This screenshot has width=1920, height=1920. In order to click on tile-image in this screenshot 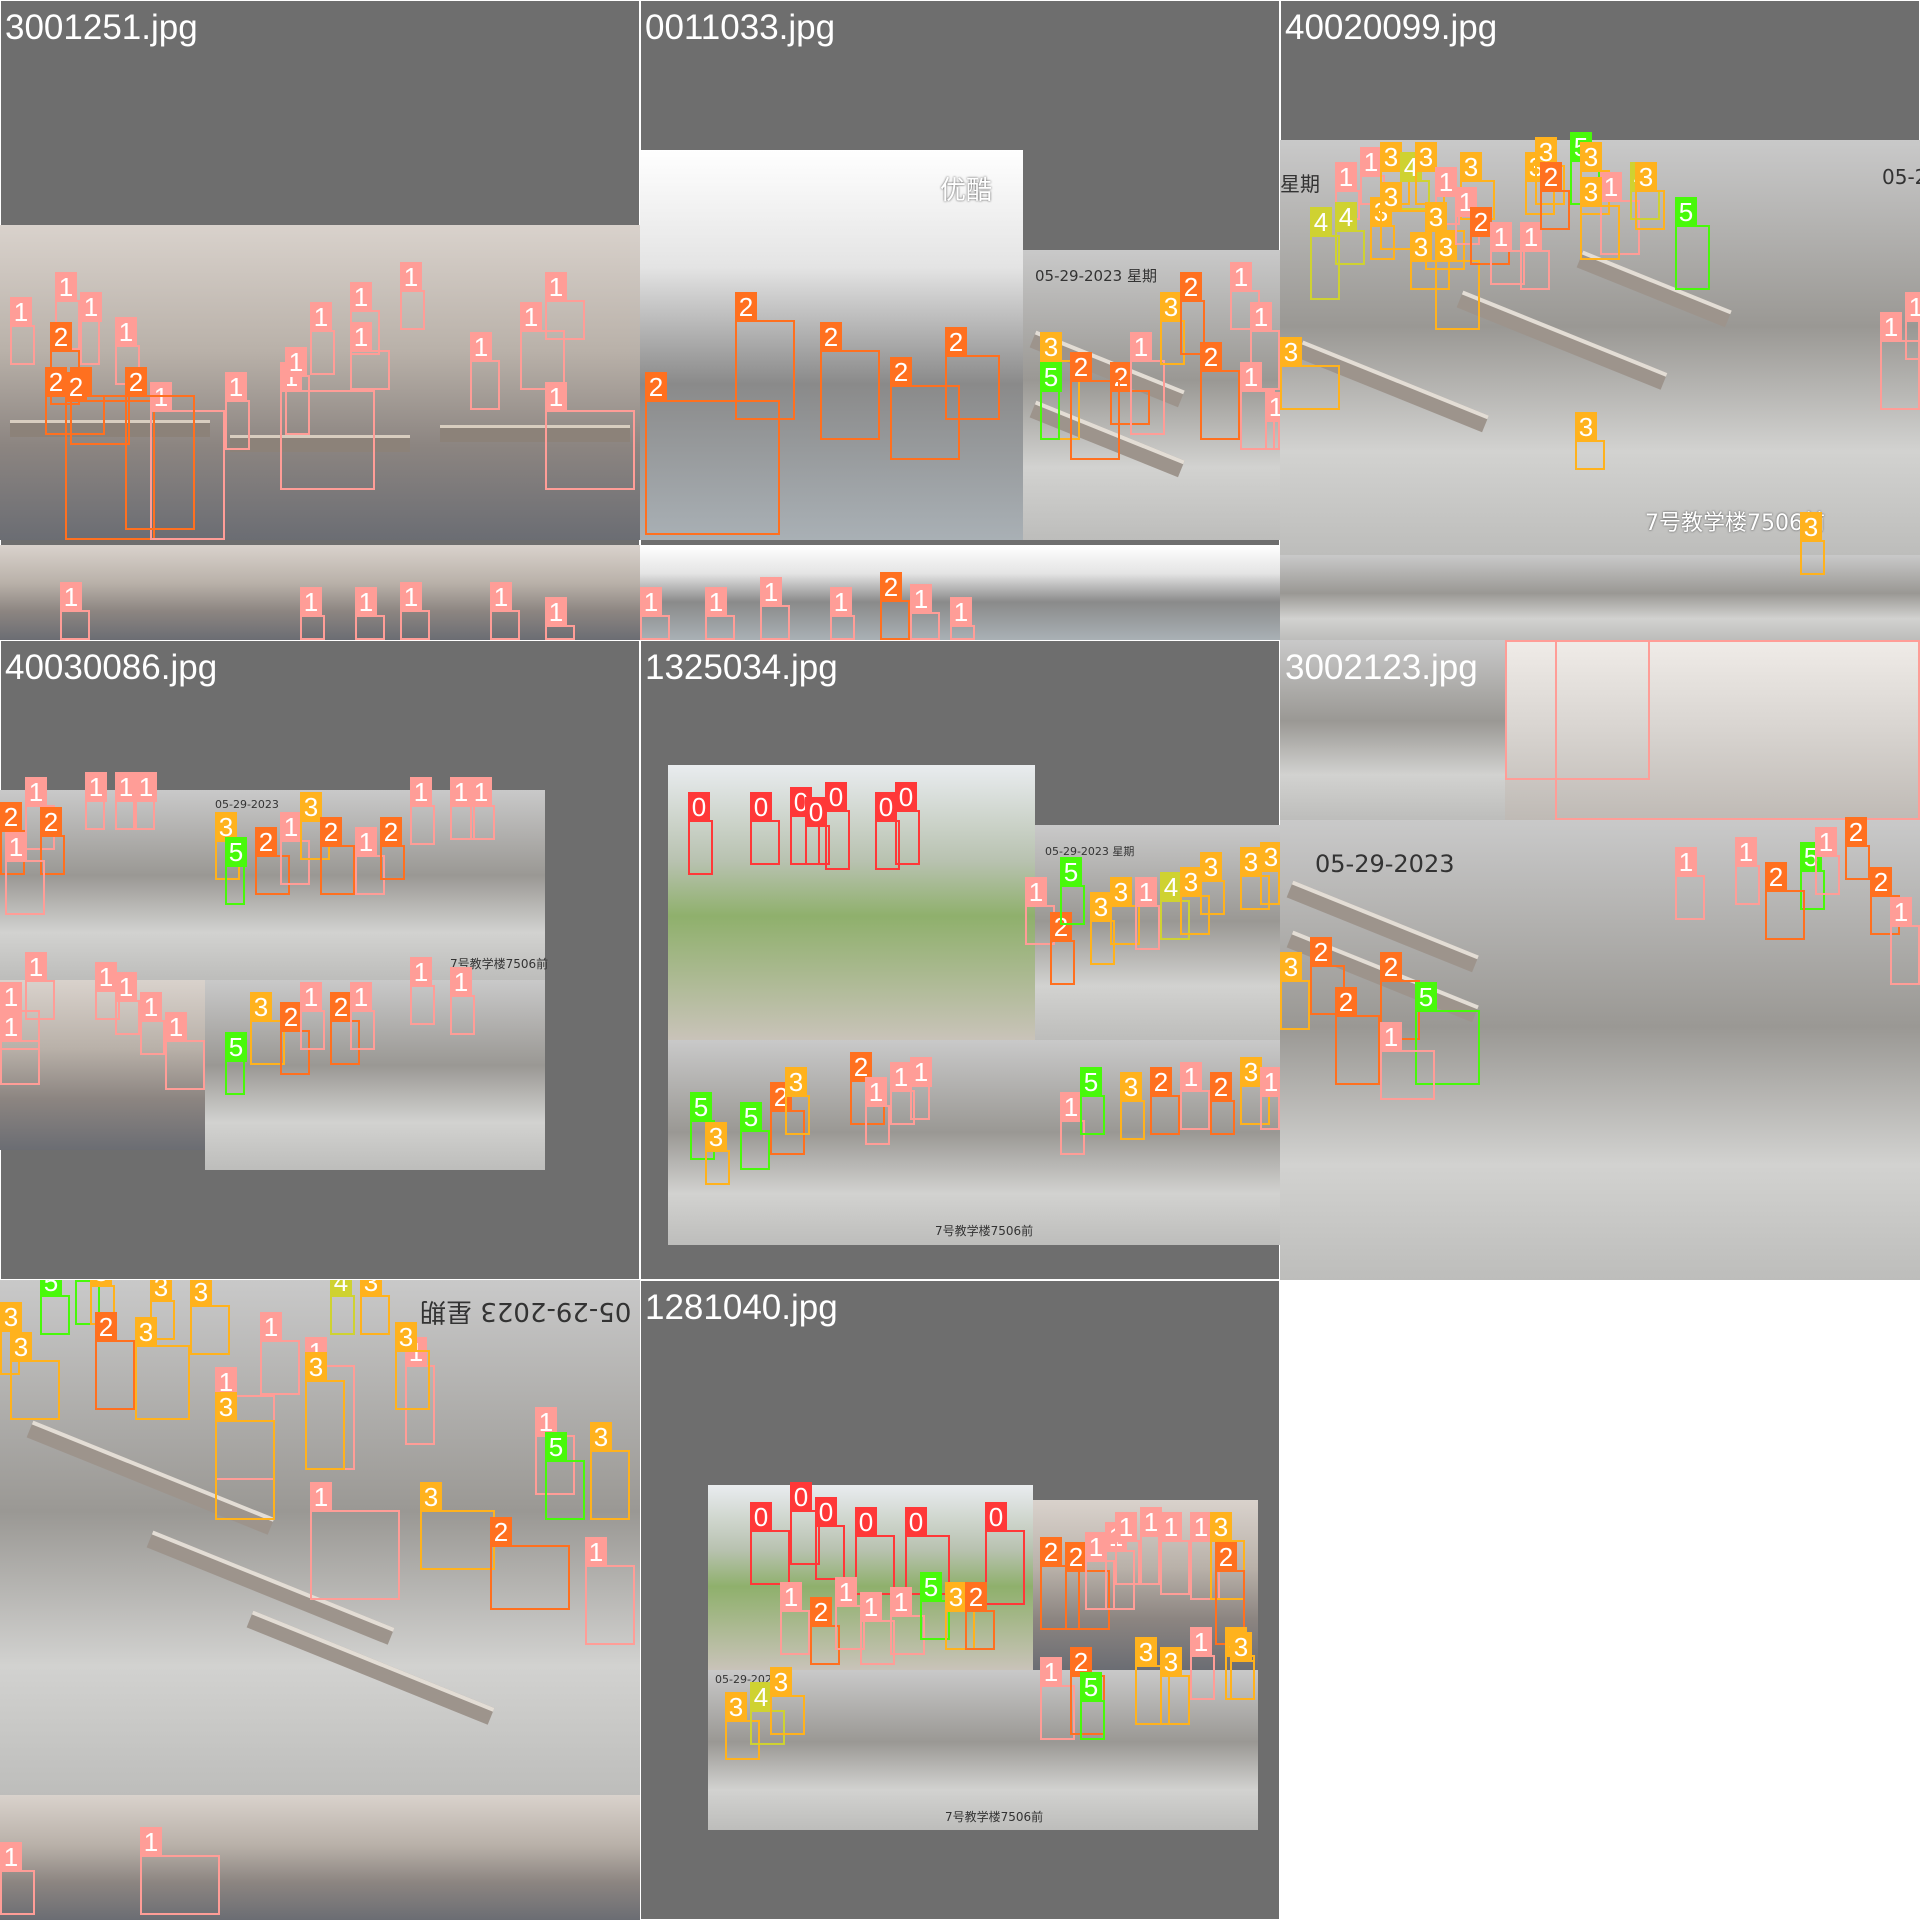, I will do `click(1712, 1050)`.